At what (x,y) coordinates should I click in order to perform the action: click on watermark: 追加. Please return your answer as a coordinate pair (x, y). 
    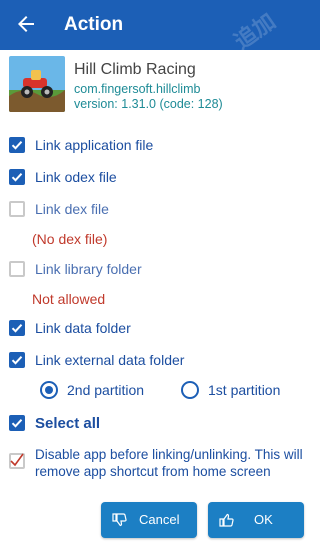
    Looking at the image, I should click on (255, 31).